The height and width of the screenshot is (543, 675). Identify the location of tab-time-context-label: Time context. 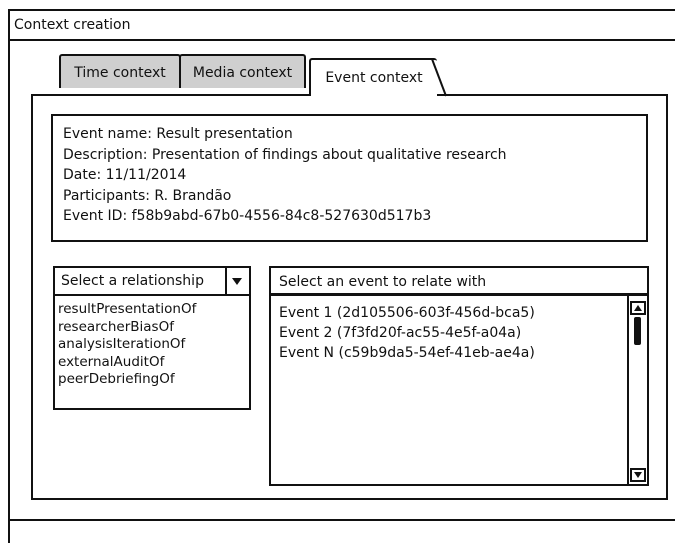
(120, 73).